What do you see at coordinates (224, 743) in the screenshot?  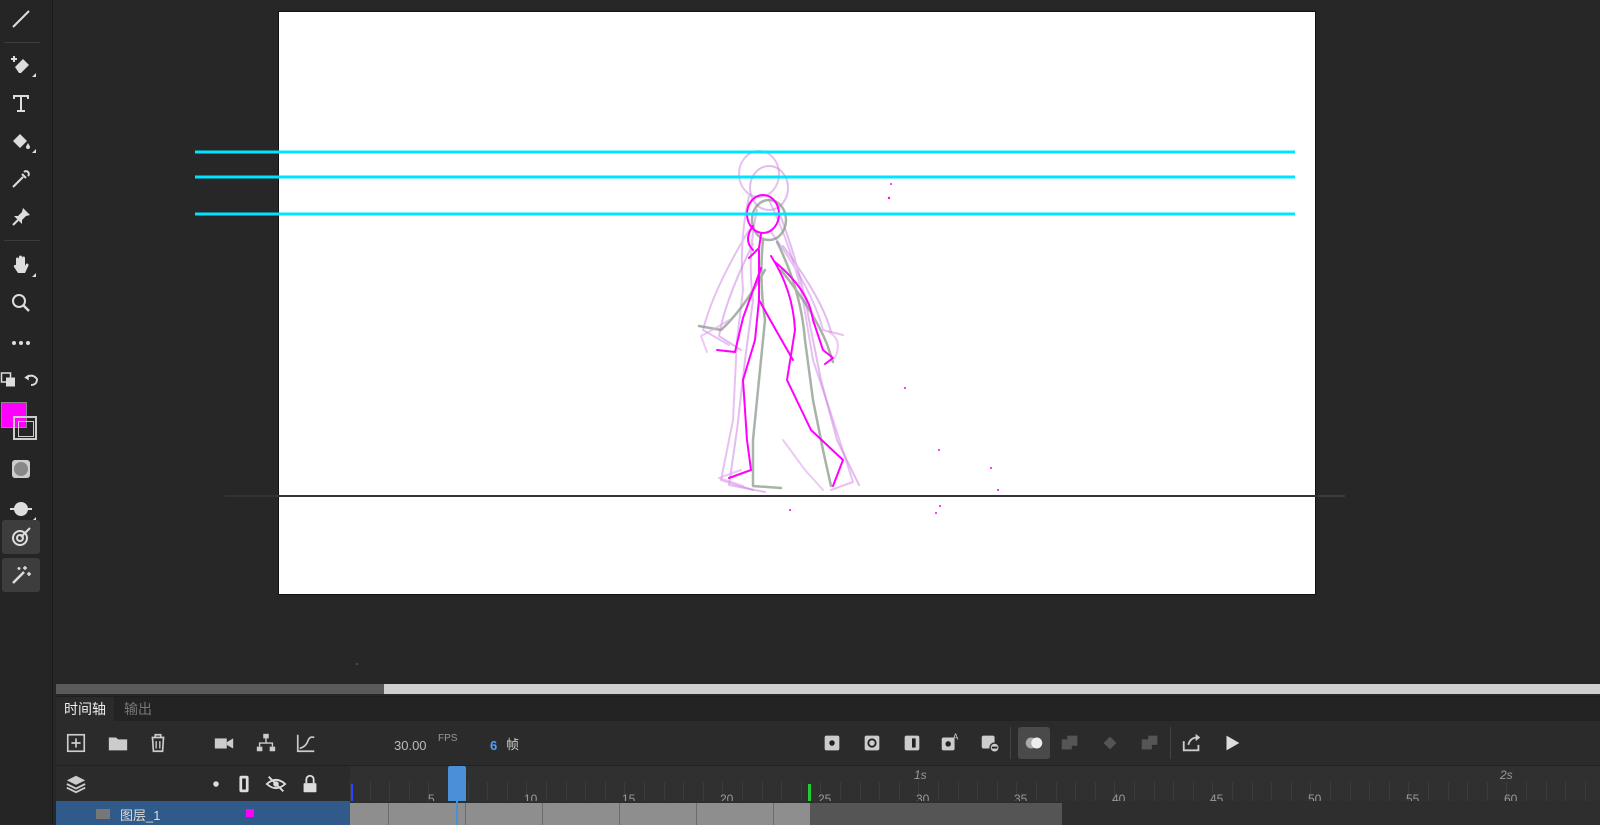 I see `camera-button` at bounding box center [224, 743].